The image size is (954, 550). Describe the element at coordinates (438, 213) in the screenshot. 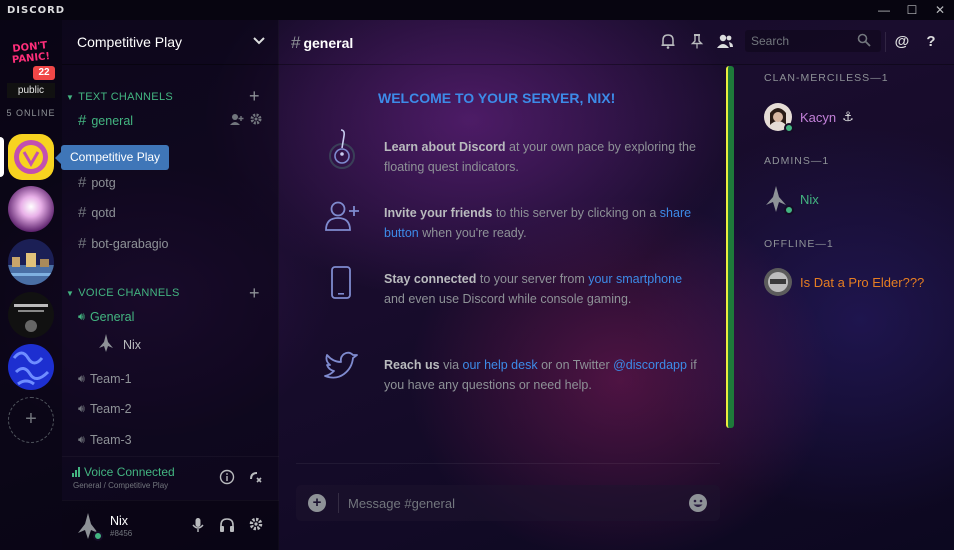

I see `welcome-item-heading: Invite your friends` at that location.